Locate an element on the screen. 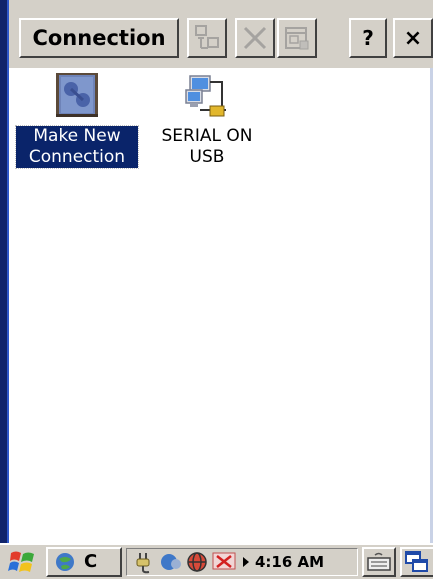  windows-flag-icon is located at coordinates (21, 561).